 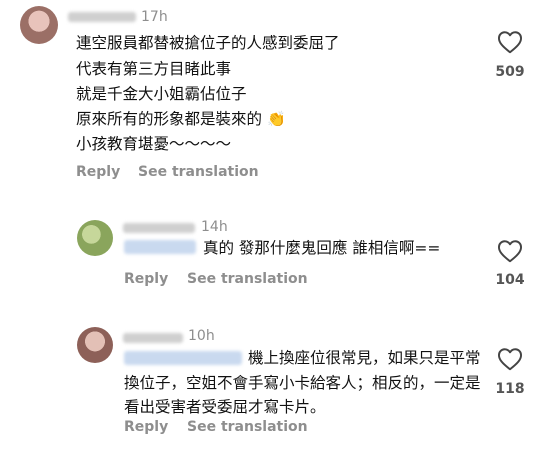 I want to click on comment-text-line: 連空服員都替被搶位子的人感到委屈了, so click(x=208, y=43).